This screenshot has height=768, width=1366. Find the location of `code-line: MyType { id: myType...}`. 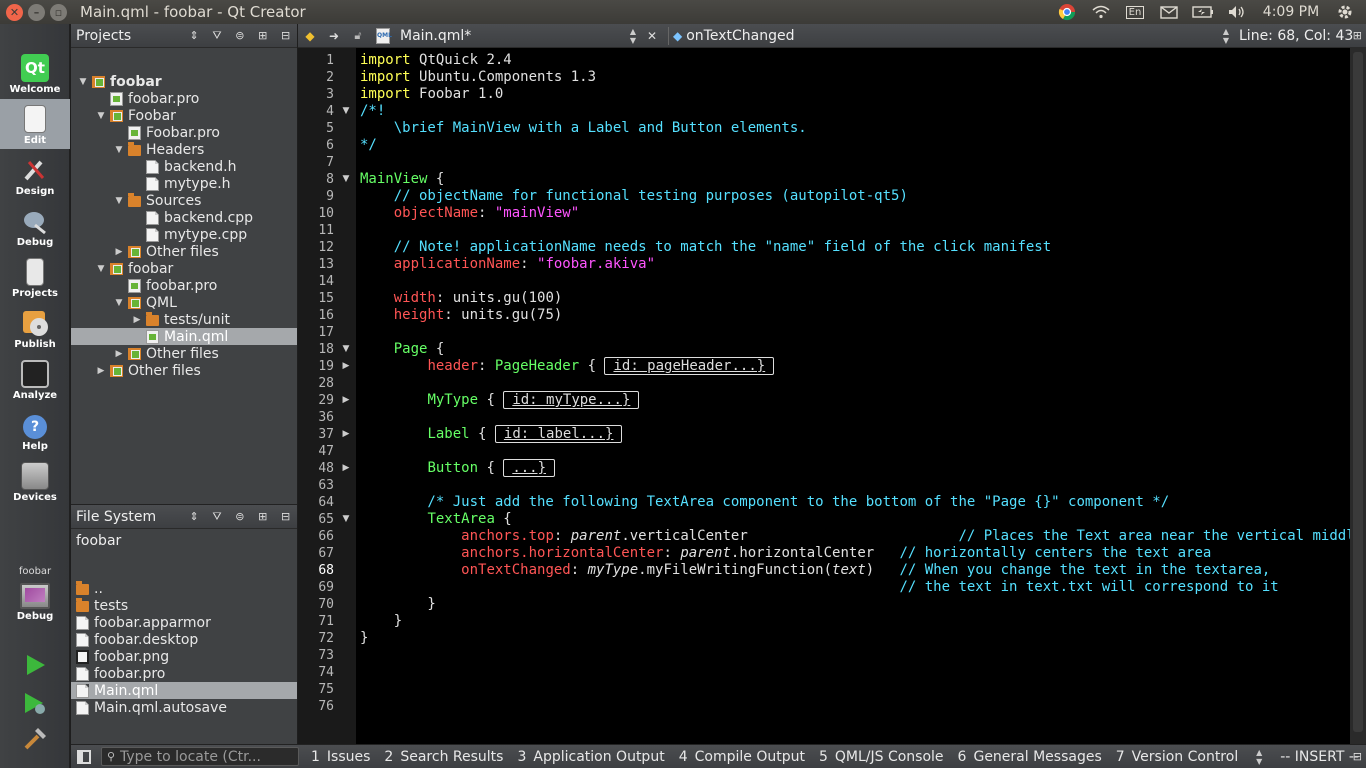

code-line: MyType { id: myType...} is located at coordinates (500, 400).